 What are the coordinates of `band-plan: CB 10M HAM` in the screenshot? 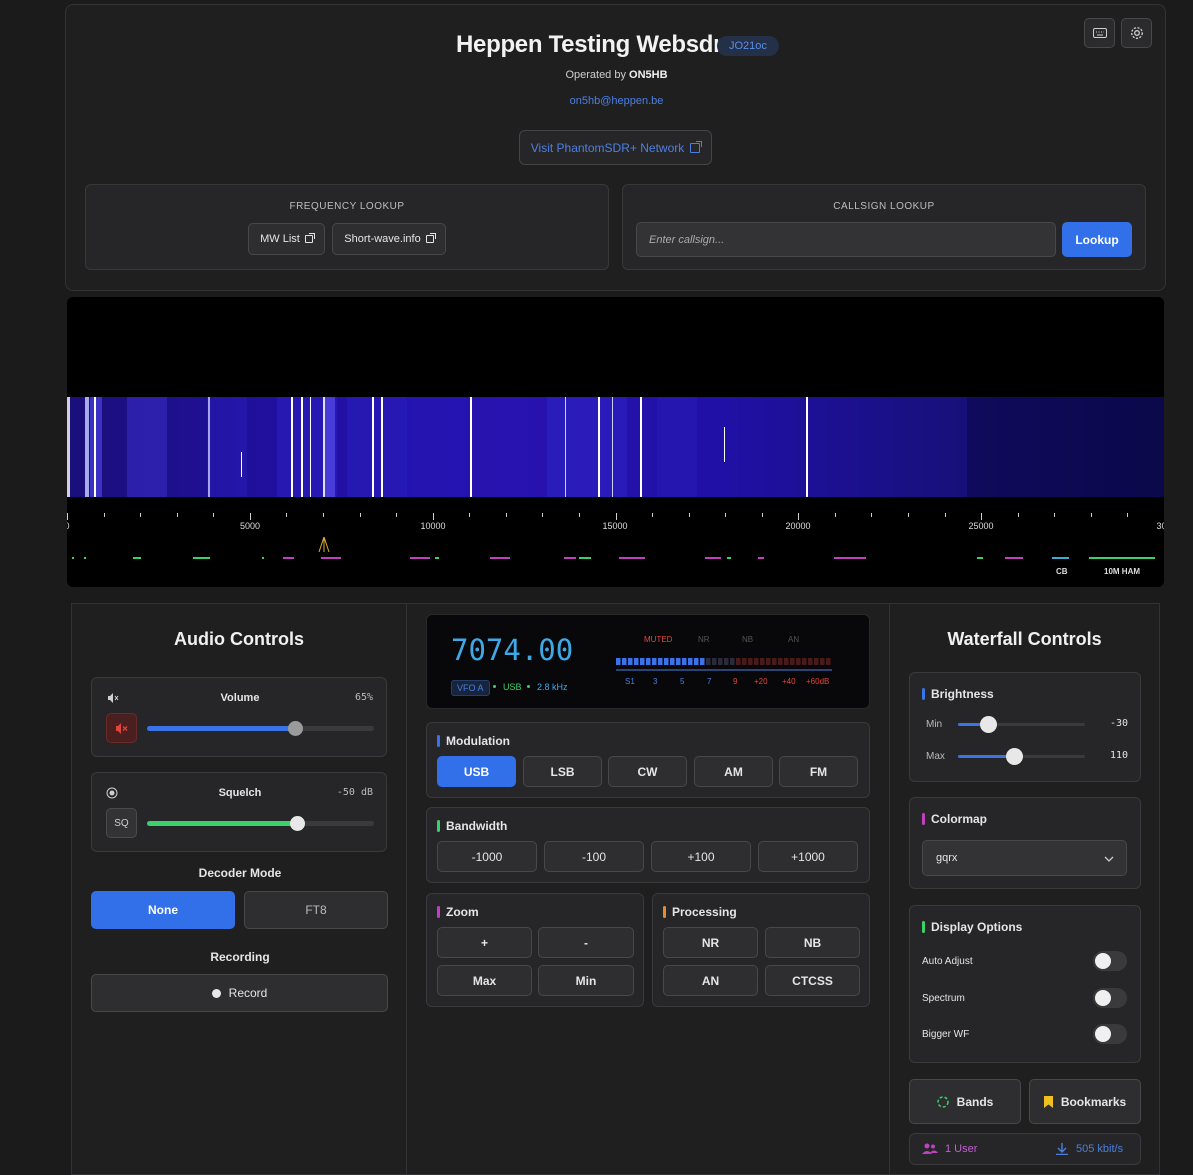 It's located at (615, 570).